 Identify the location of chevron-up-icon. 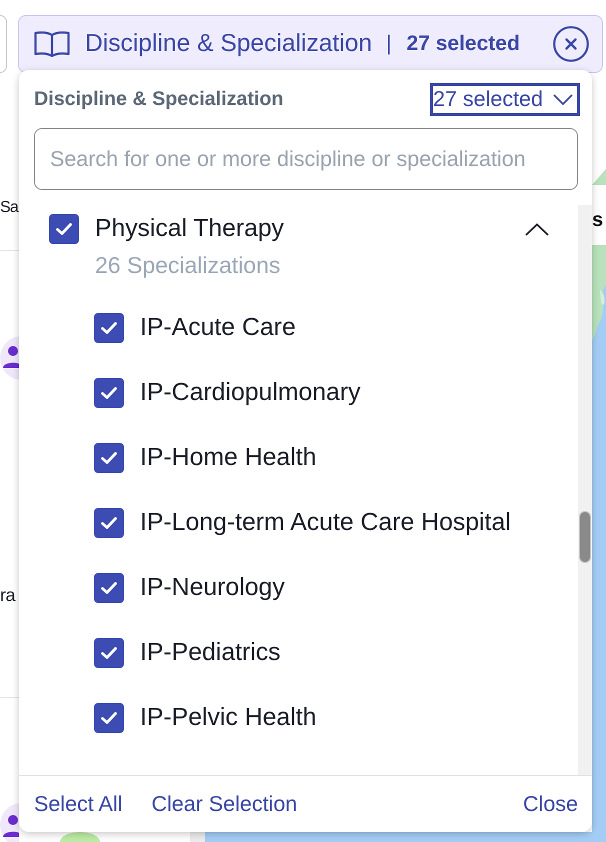
(537, 229).